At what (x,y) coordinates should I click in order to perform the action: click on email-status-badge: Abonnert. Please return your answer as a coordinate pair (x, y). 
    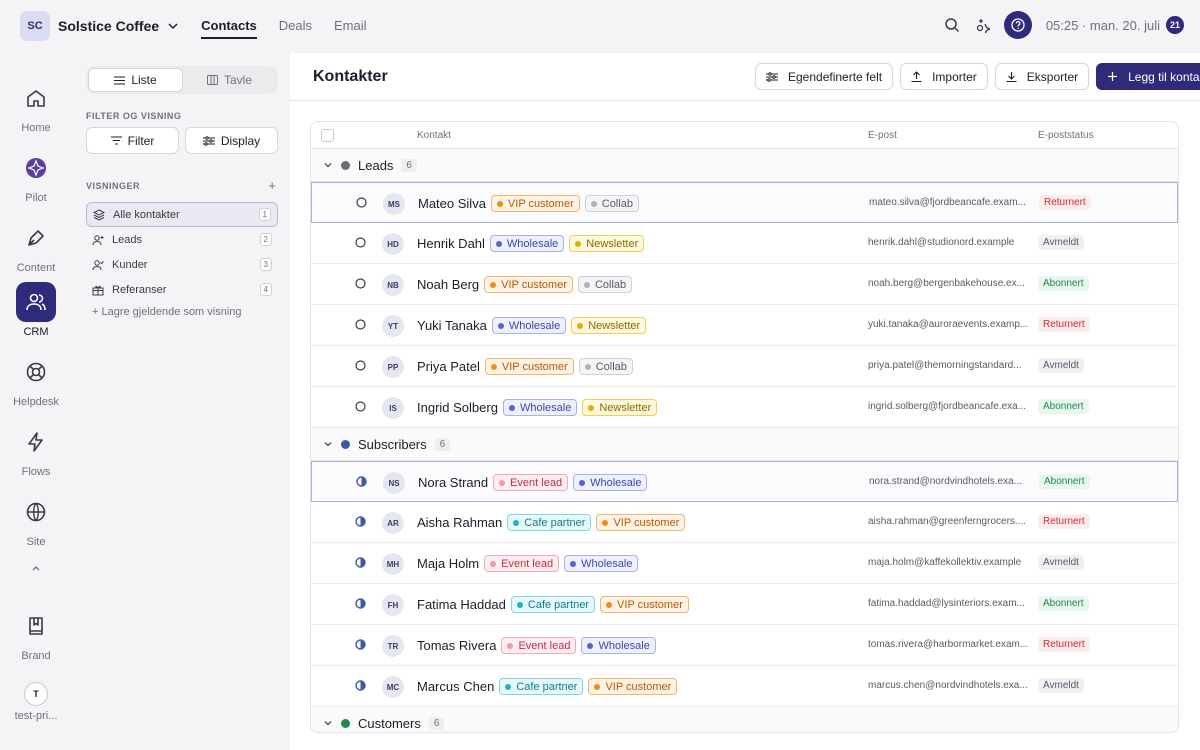
    Looking at the image, I should click on (1063, 406).